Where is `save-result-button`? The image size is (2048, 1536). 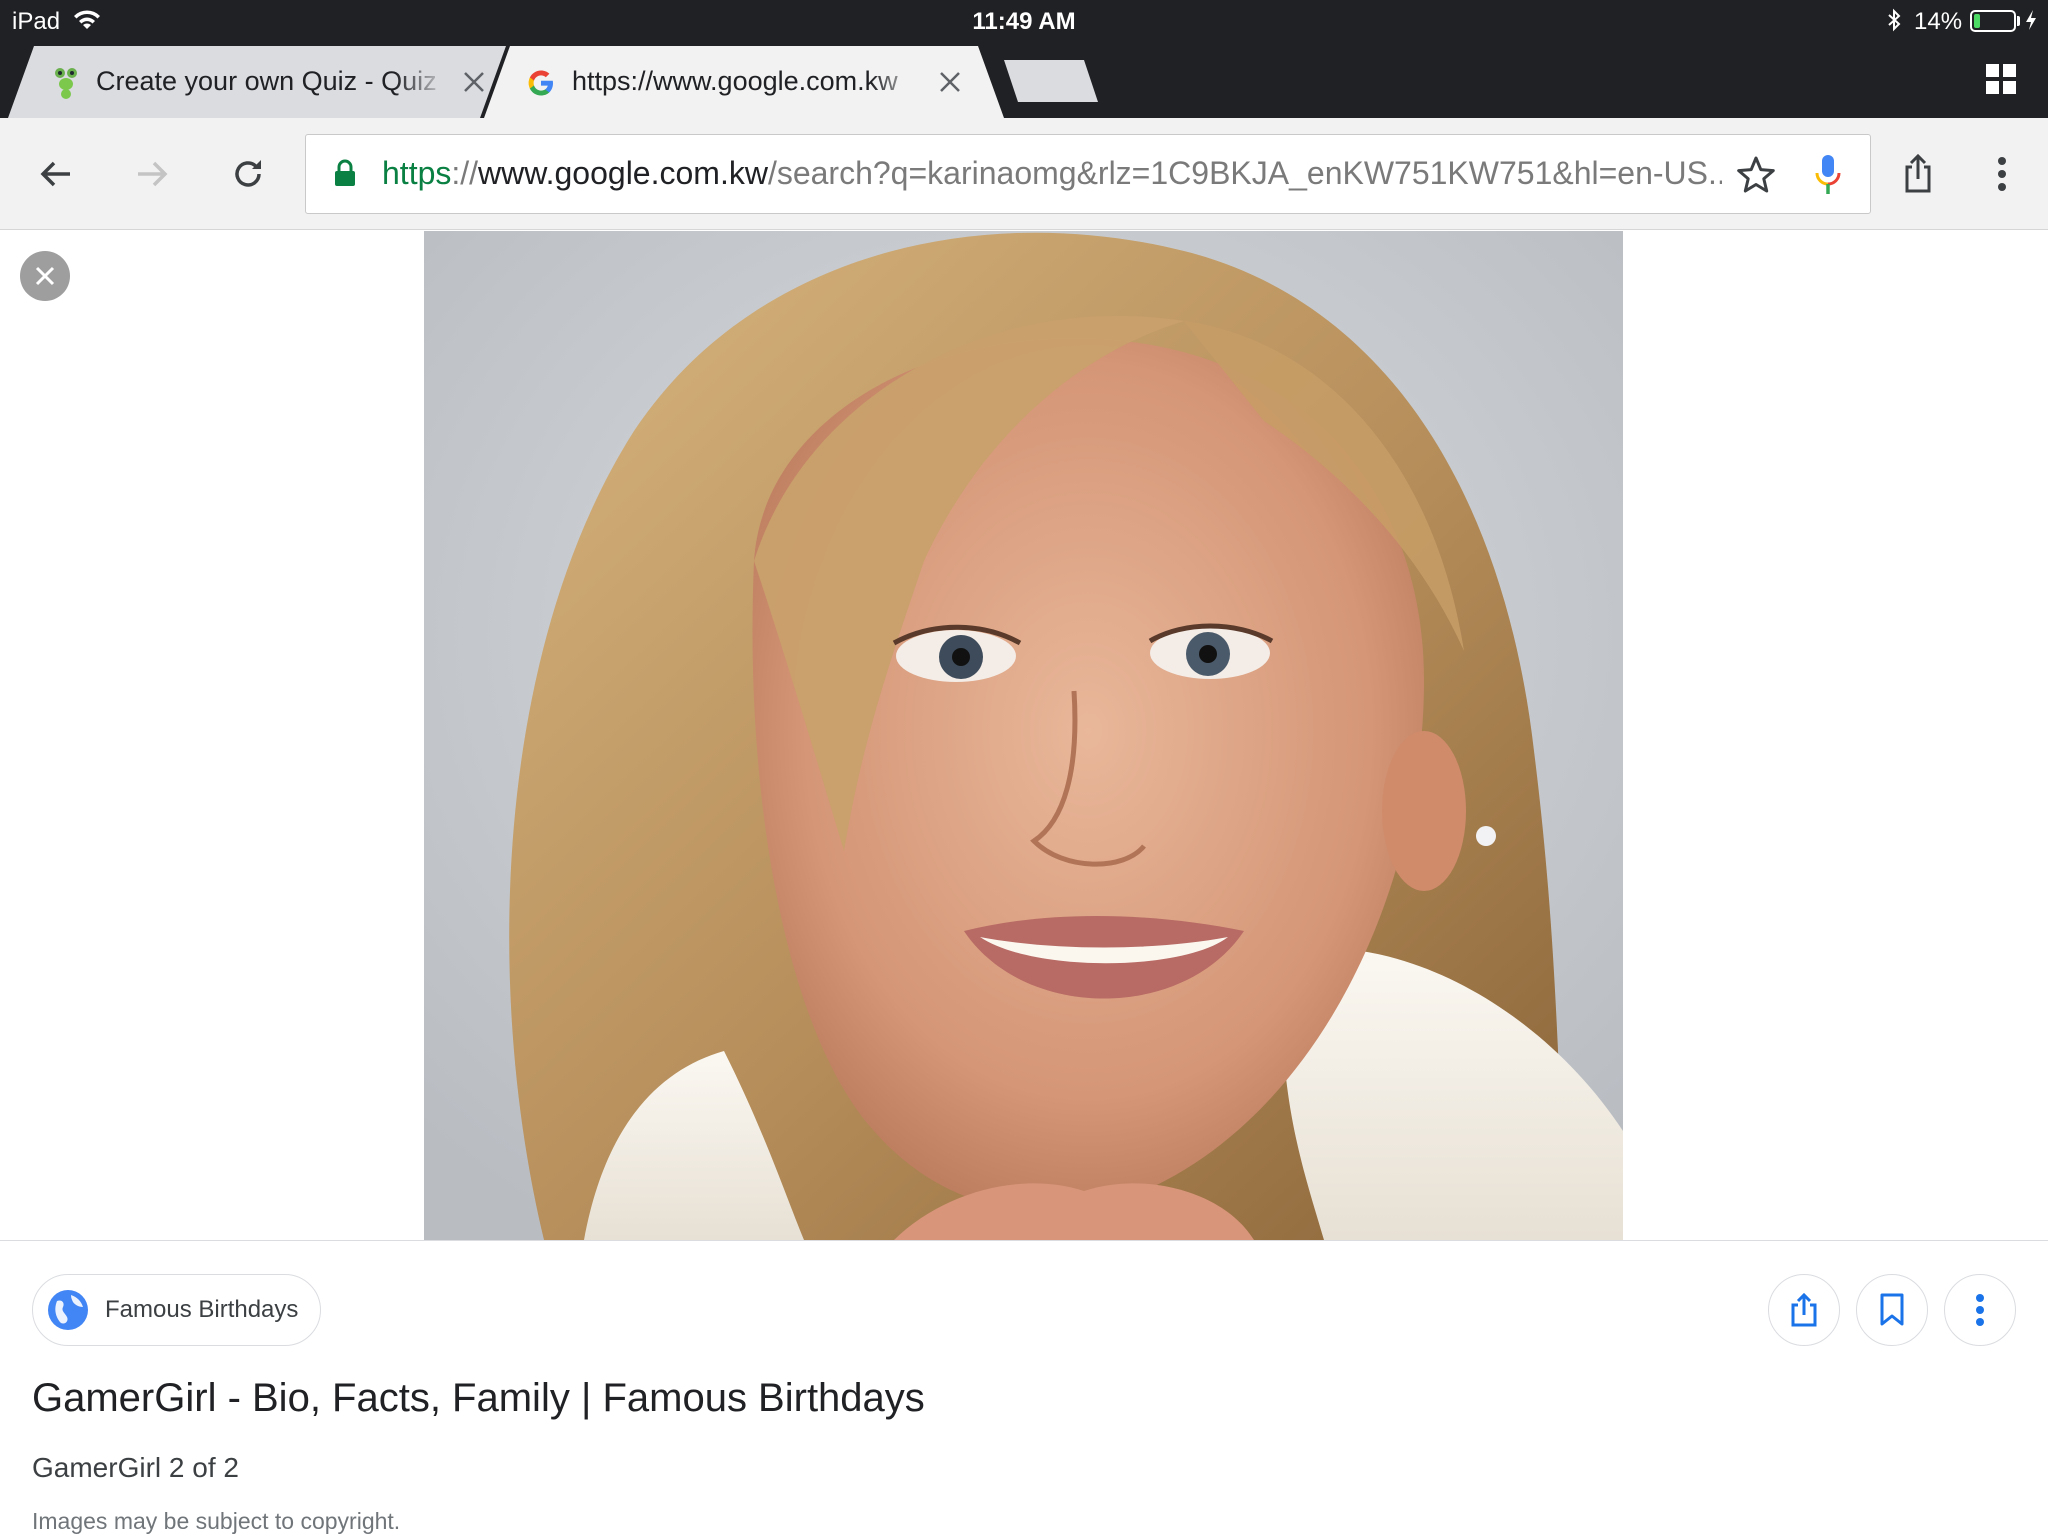
save-result-button is located at coordinates (1892, 1310).